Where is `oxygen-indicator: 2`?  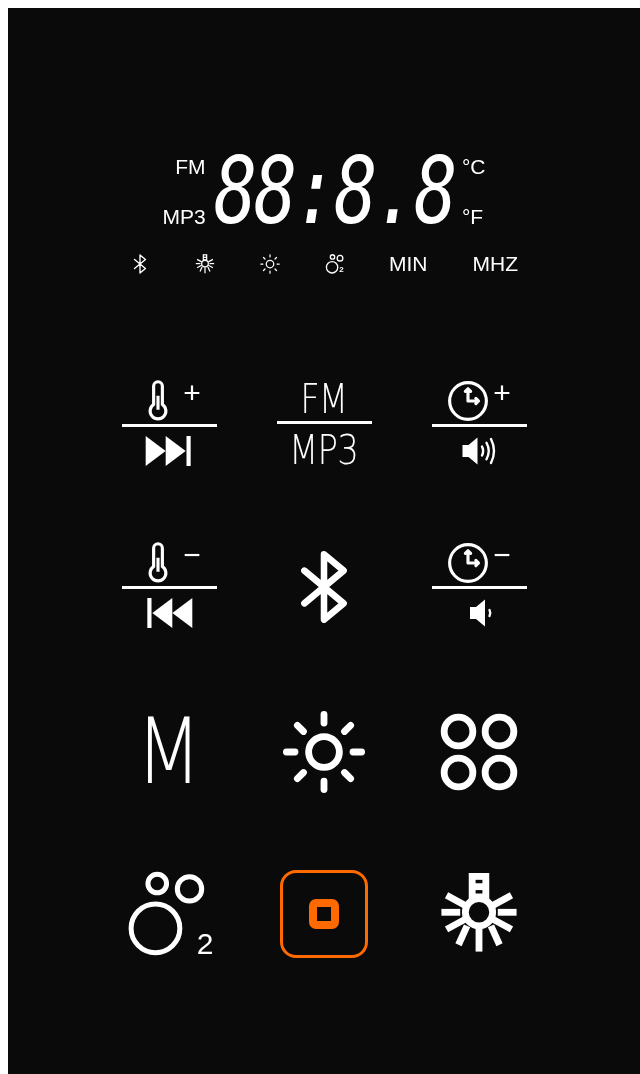
oxygen-indicator: 2 is located at coordinates (334, 264).